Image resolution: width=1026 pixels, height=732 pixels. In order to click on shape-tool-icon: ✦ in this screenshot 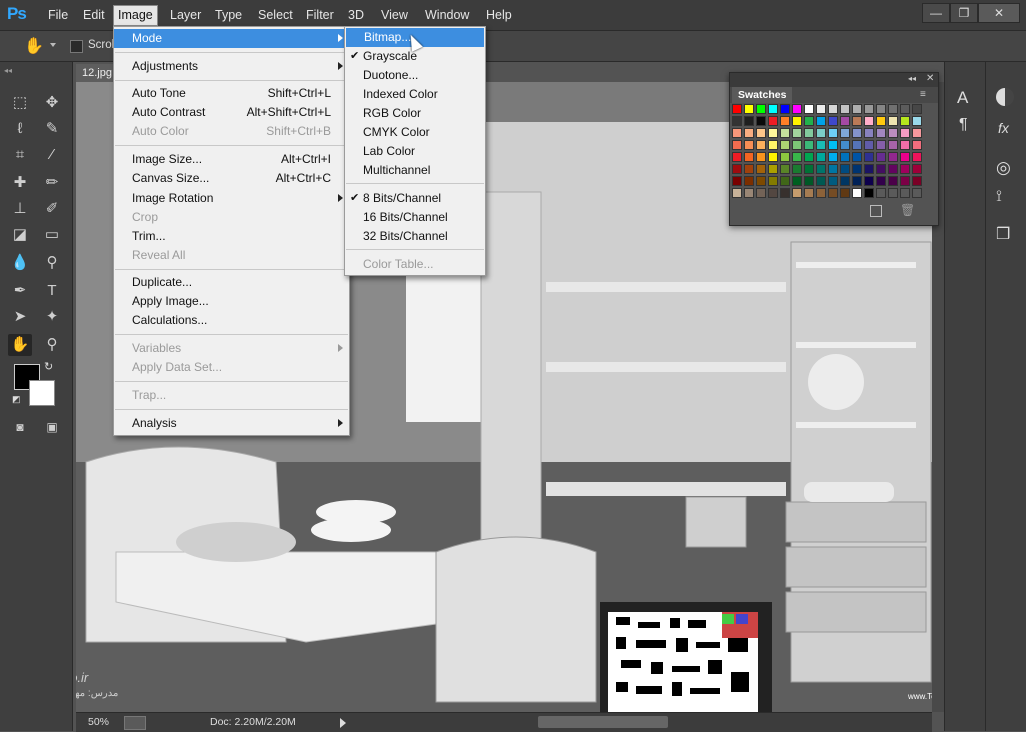, I will do `click(52, 317)`.